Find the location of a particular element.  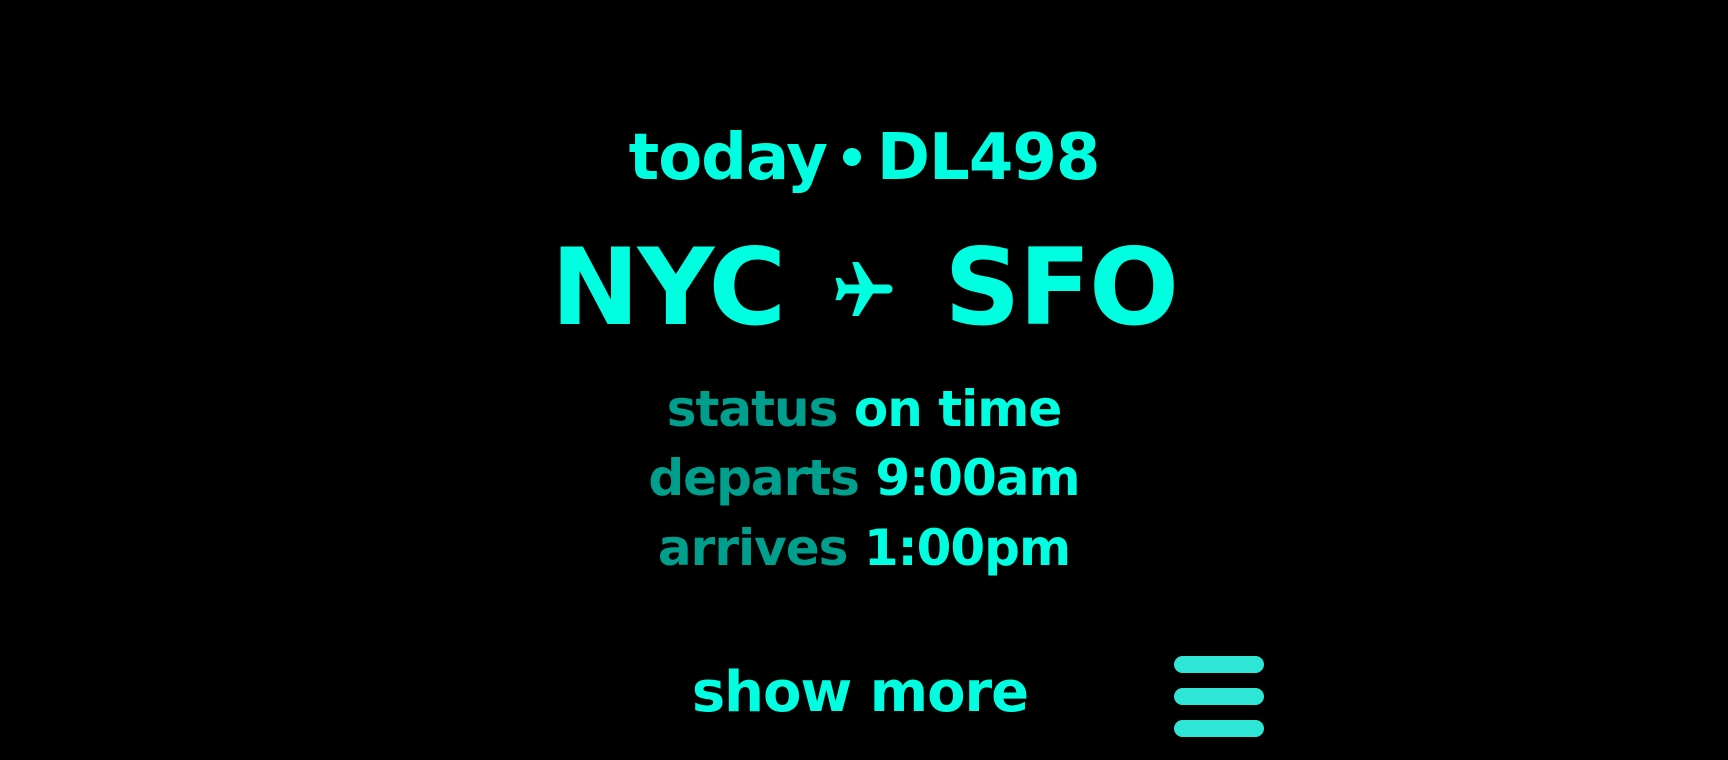

flight-header: today DL498 is located at coordinates (864, 158).